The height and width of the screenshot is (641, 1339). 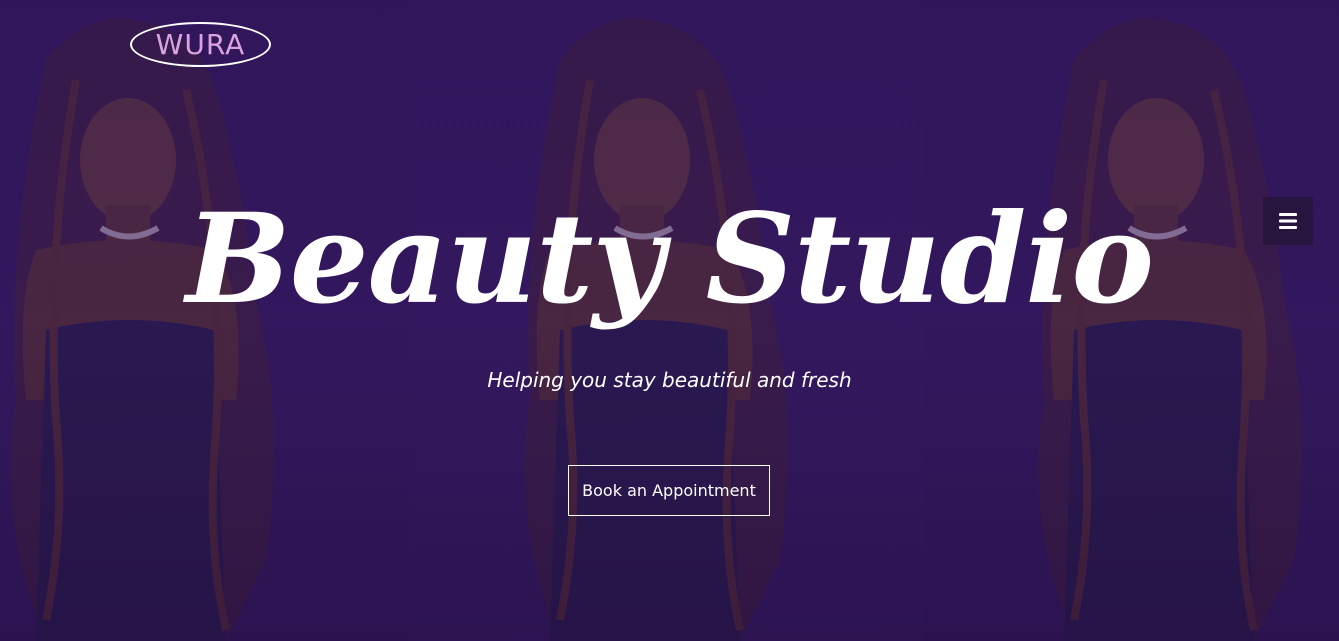 I want to click on brand-logo: WURA, so click(x=200, y=44).